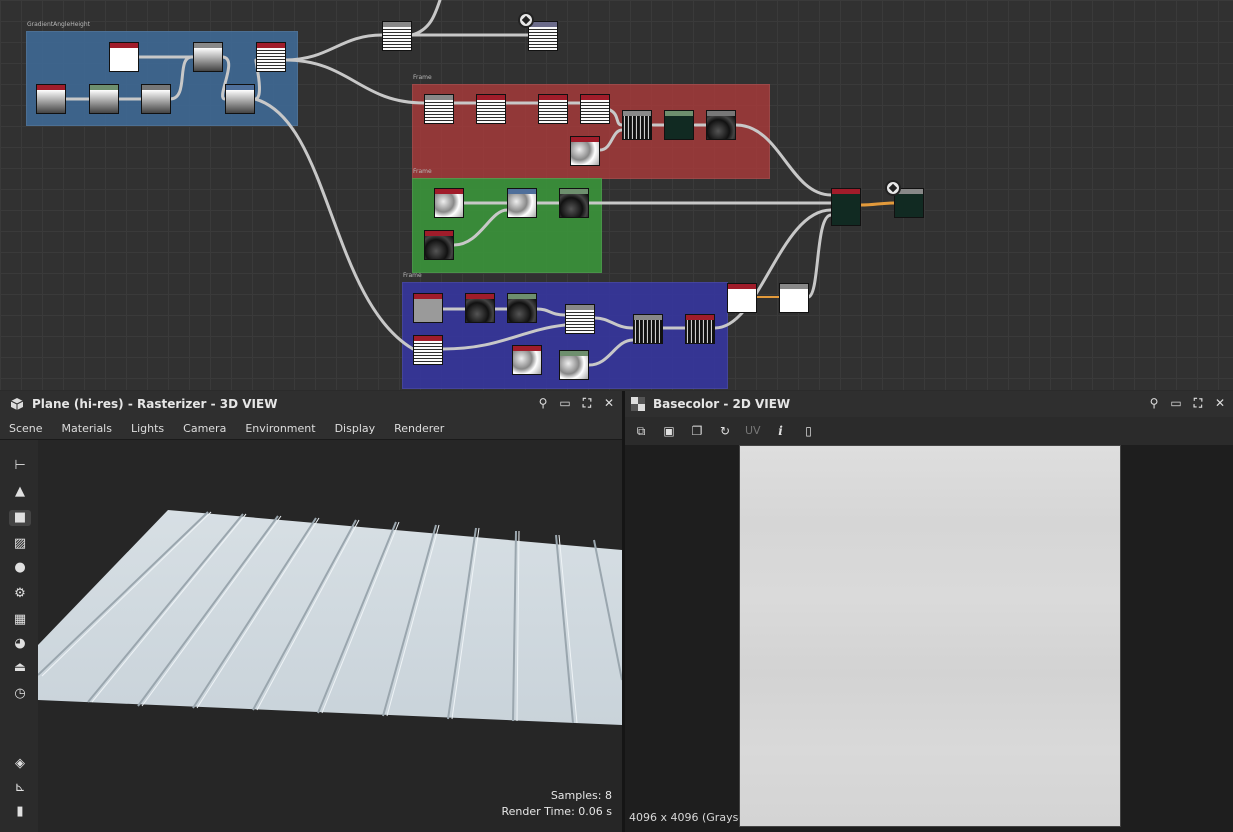 This screenshot has width=1233, height=832. What do you see at coordinates (20, 694) in the screenshot?
I see `rotate-icon: ◷` at bounding box center [20, 694].